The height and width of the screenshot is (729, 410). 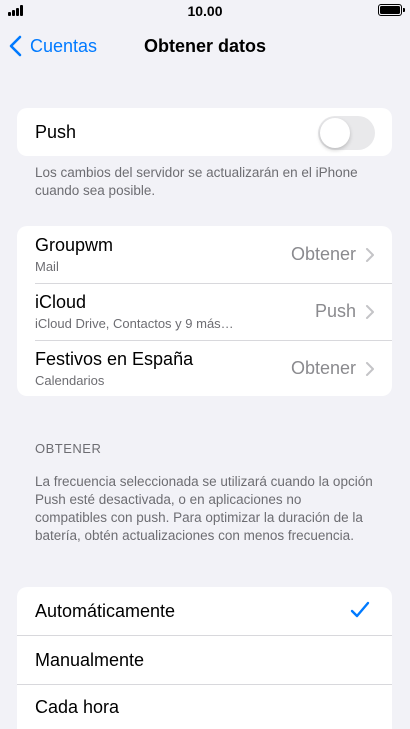 I want to click on push-group: Push, so click(x=204, y=132).